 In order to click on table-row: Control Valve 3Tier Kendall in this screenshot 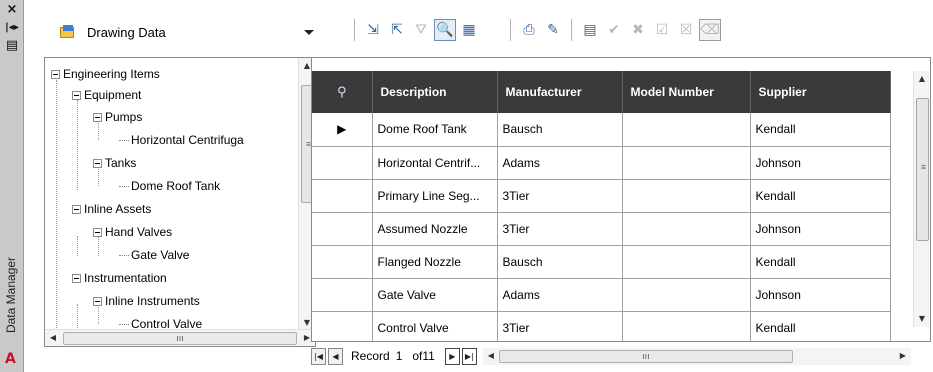, I will do `click(601, 326)`.